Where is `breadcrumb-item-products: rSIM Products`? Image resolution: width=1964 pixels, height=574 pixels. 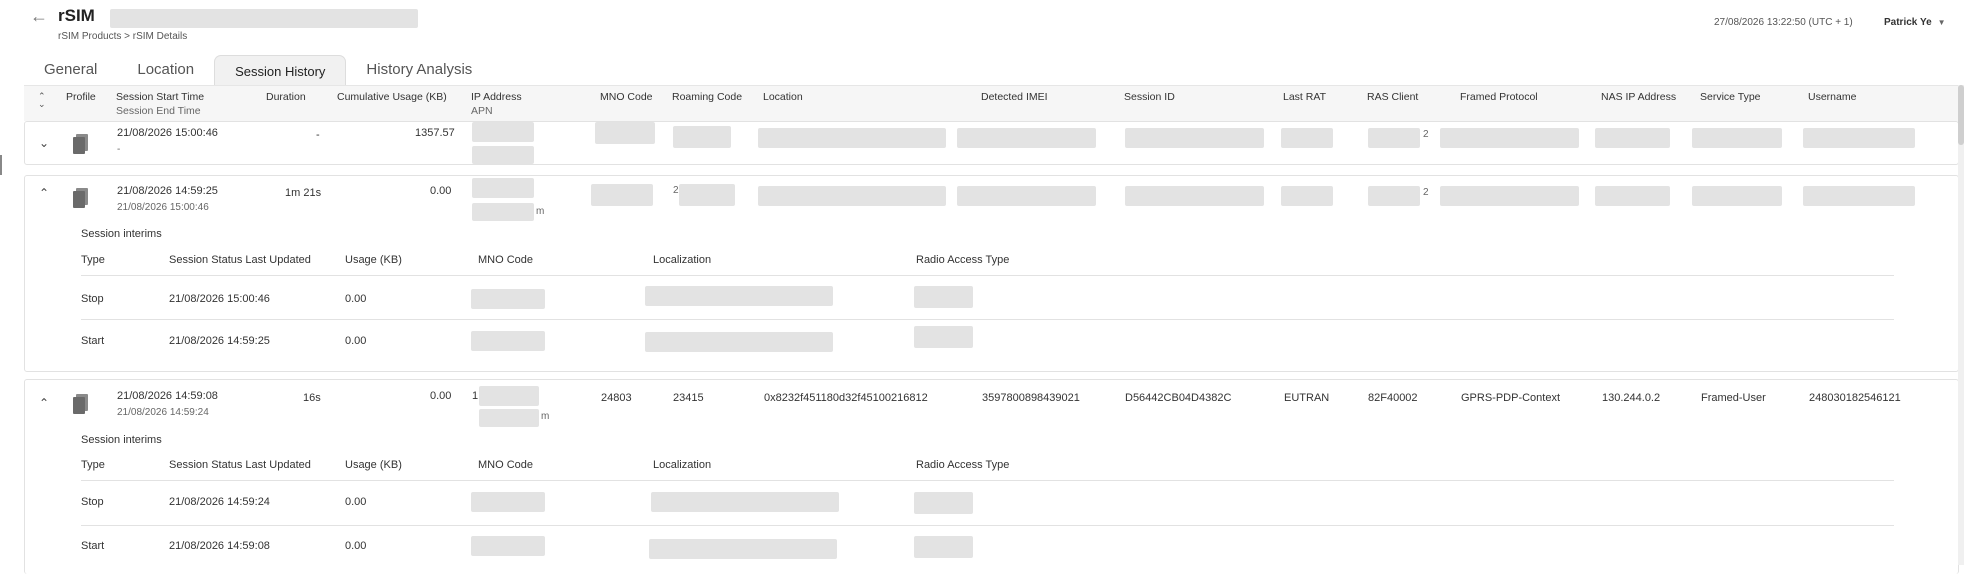 breadcrumb-item-products: rSIM Products is located at coordinates (89, 36).